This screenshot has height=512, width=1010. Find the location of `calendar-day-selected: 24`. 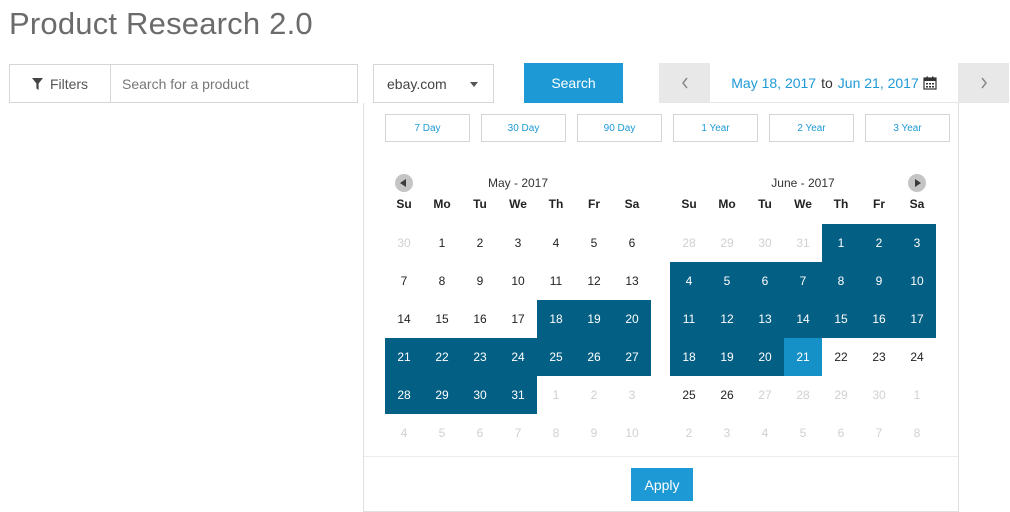

calendar-day-selected: 24 is located at coordinates (518, 357).